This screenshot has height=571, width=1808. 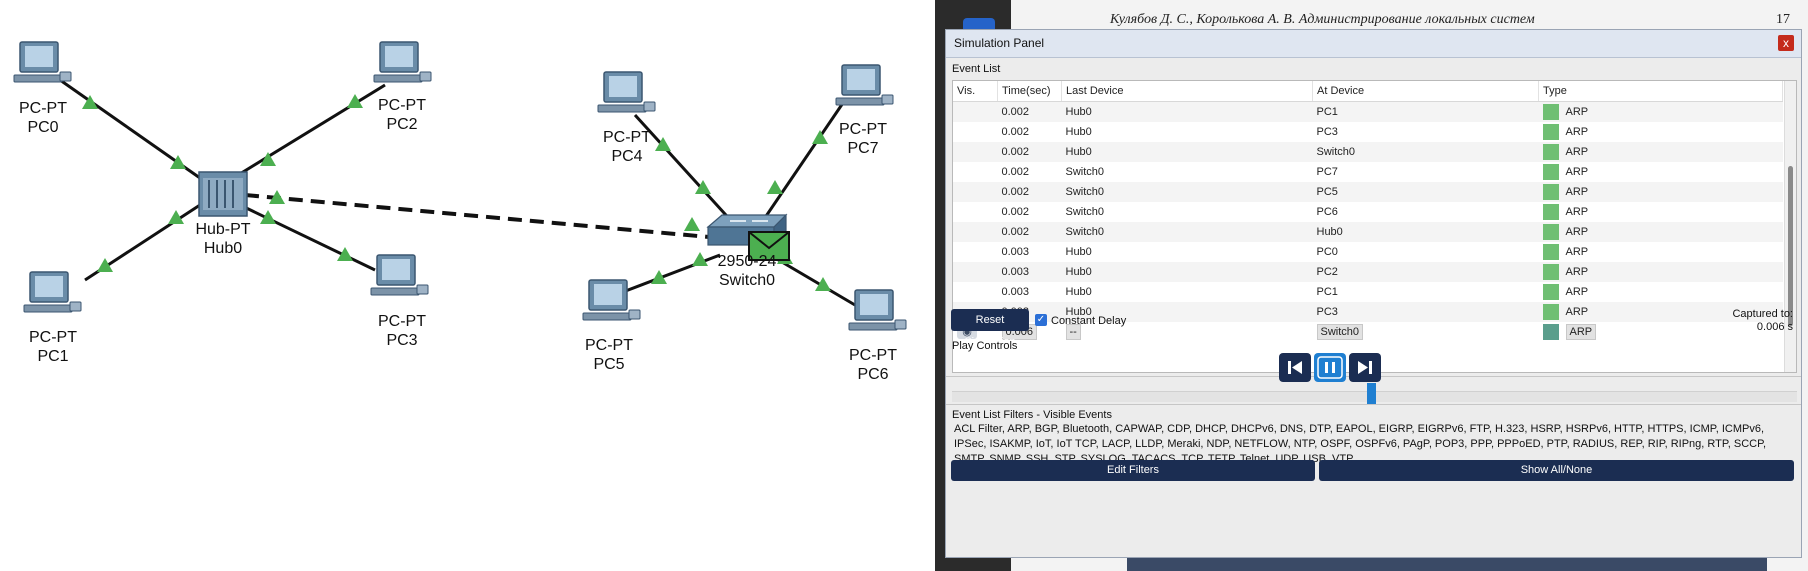 I want to click on step-forward-button, so click(x=1365, y=367).